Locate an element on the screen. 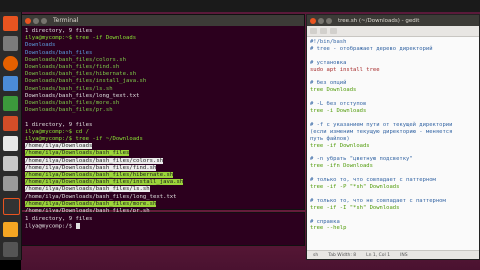  settings-icon is located at coordinates (10, 183).